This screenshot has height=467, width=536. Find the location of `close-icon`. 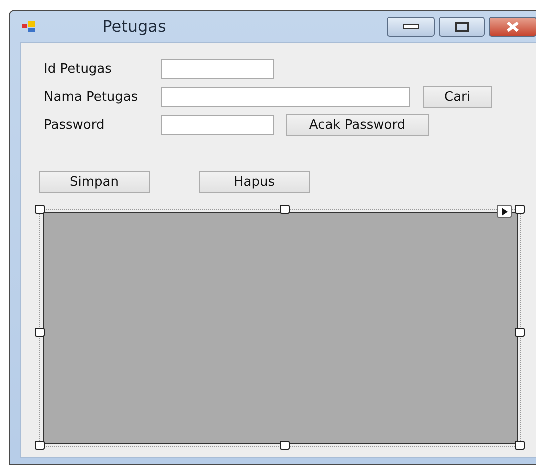

close-icon is located at coordinates (513, 27).